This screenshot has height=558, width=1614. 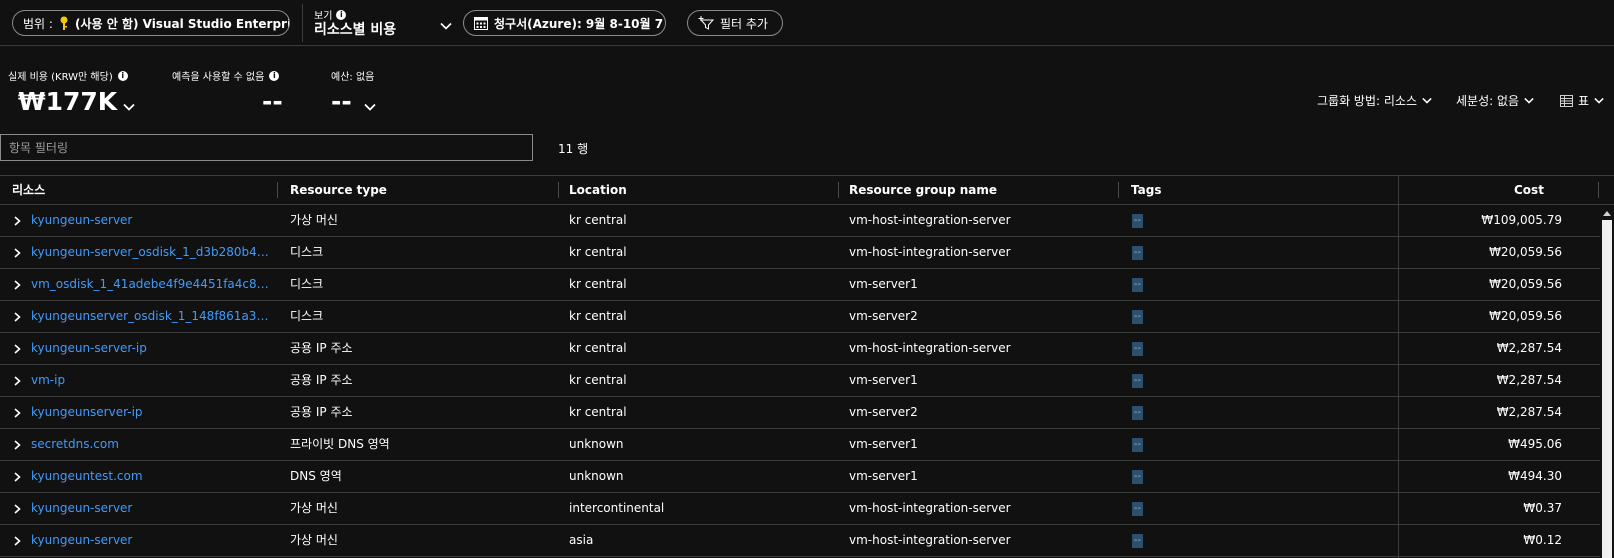 I want to click on add-filter-button: 필터 추가, so click(x=735, y=23).